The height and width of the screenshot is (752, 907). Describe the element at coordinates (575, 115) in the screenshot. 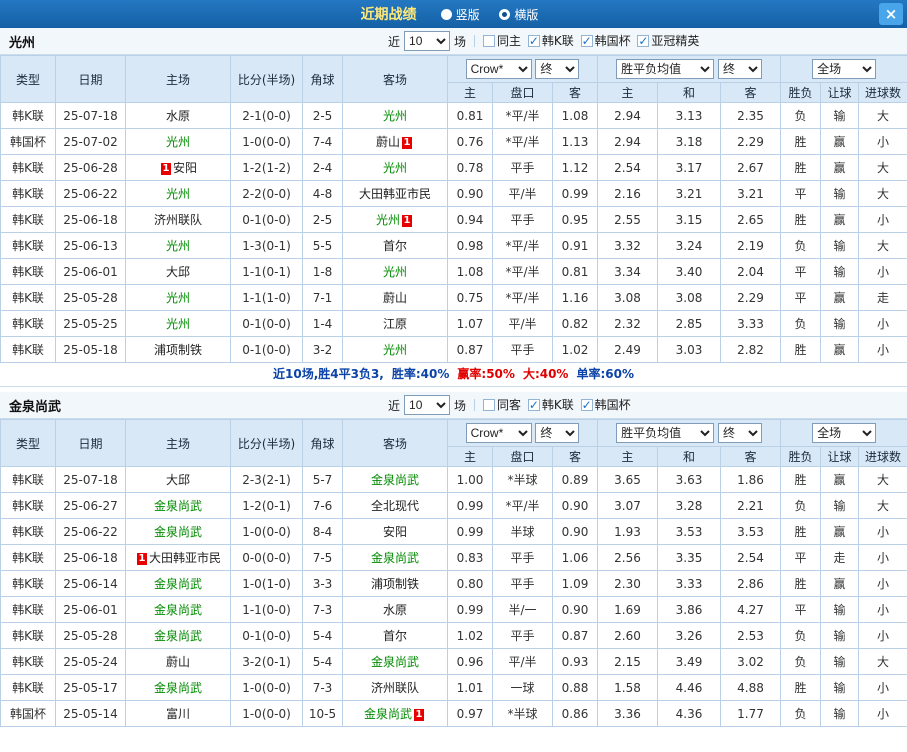

I see `cell-odds-away: 1.08` at that location.